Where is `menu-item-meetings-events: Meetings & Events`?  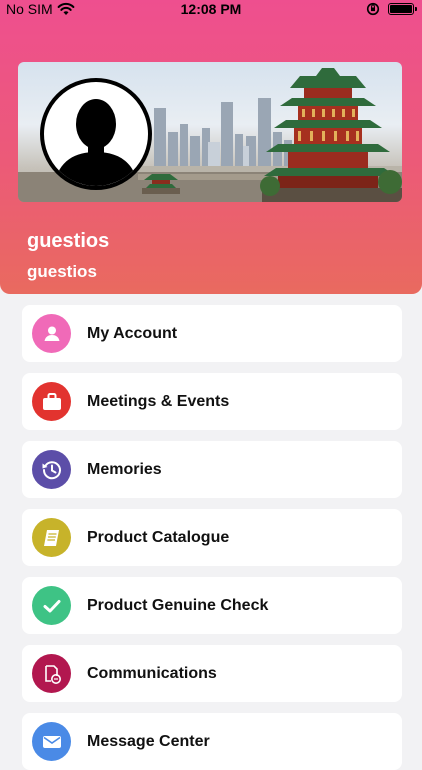 menu-item-meetings-events: Meetings & Events is located at coordinates (212, 401).